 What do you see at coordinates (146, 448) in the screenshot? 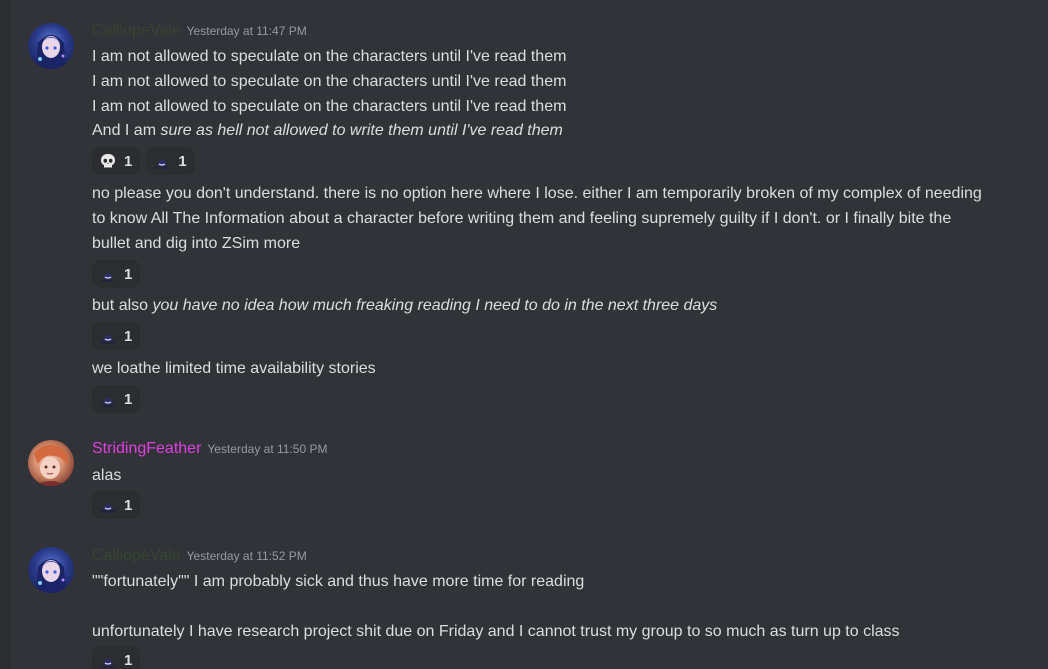
I see `username: StridingFeather` at bounding box center [146, 448].